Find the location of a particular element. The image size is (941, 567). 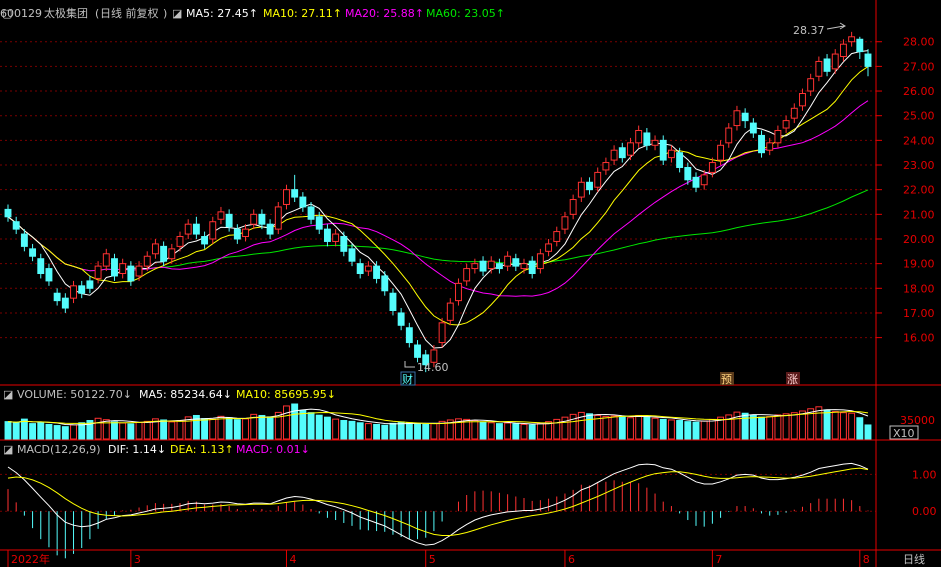

header-settings-icon: ◪ is located at coordinates (177, 13).